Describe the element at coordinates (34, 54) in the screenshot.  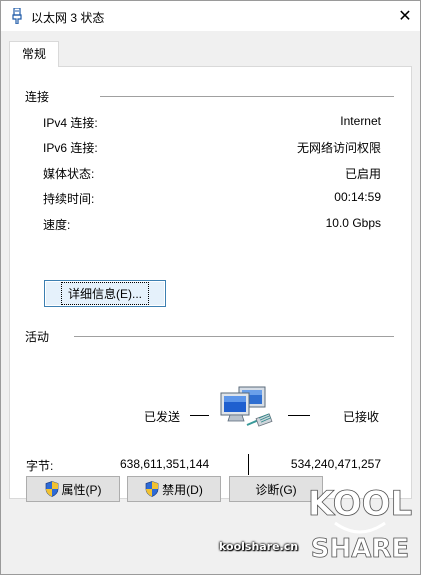
I see `tab-general: 常规` at that location.